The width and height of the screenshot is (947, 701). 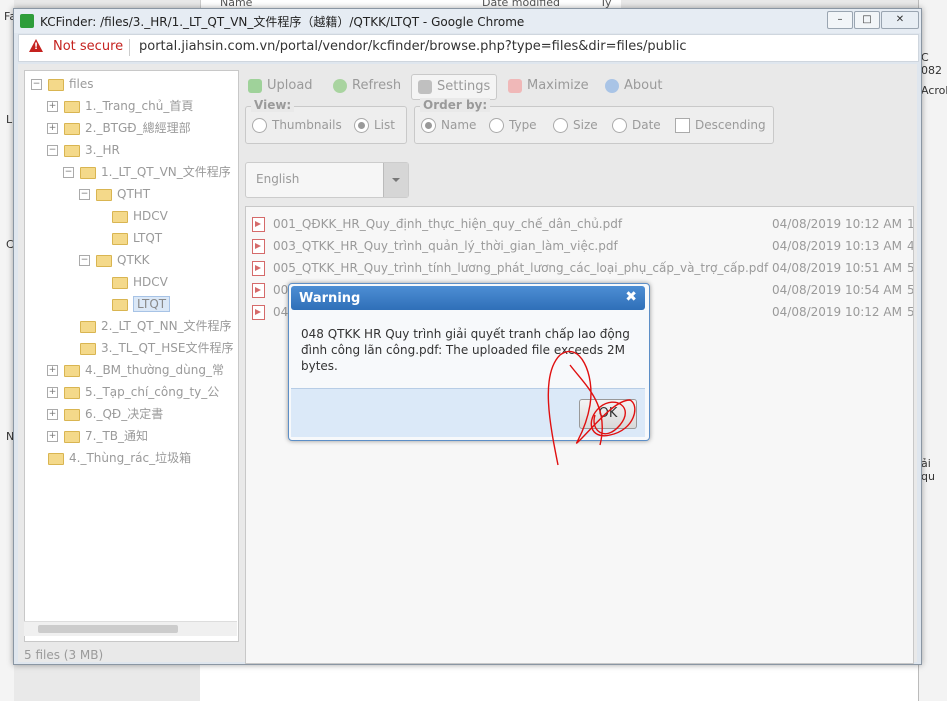 What do you see at coordinates (278, 179) in the screenshot?
I see `language-value: English` at bounding box center [278, 179].